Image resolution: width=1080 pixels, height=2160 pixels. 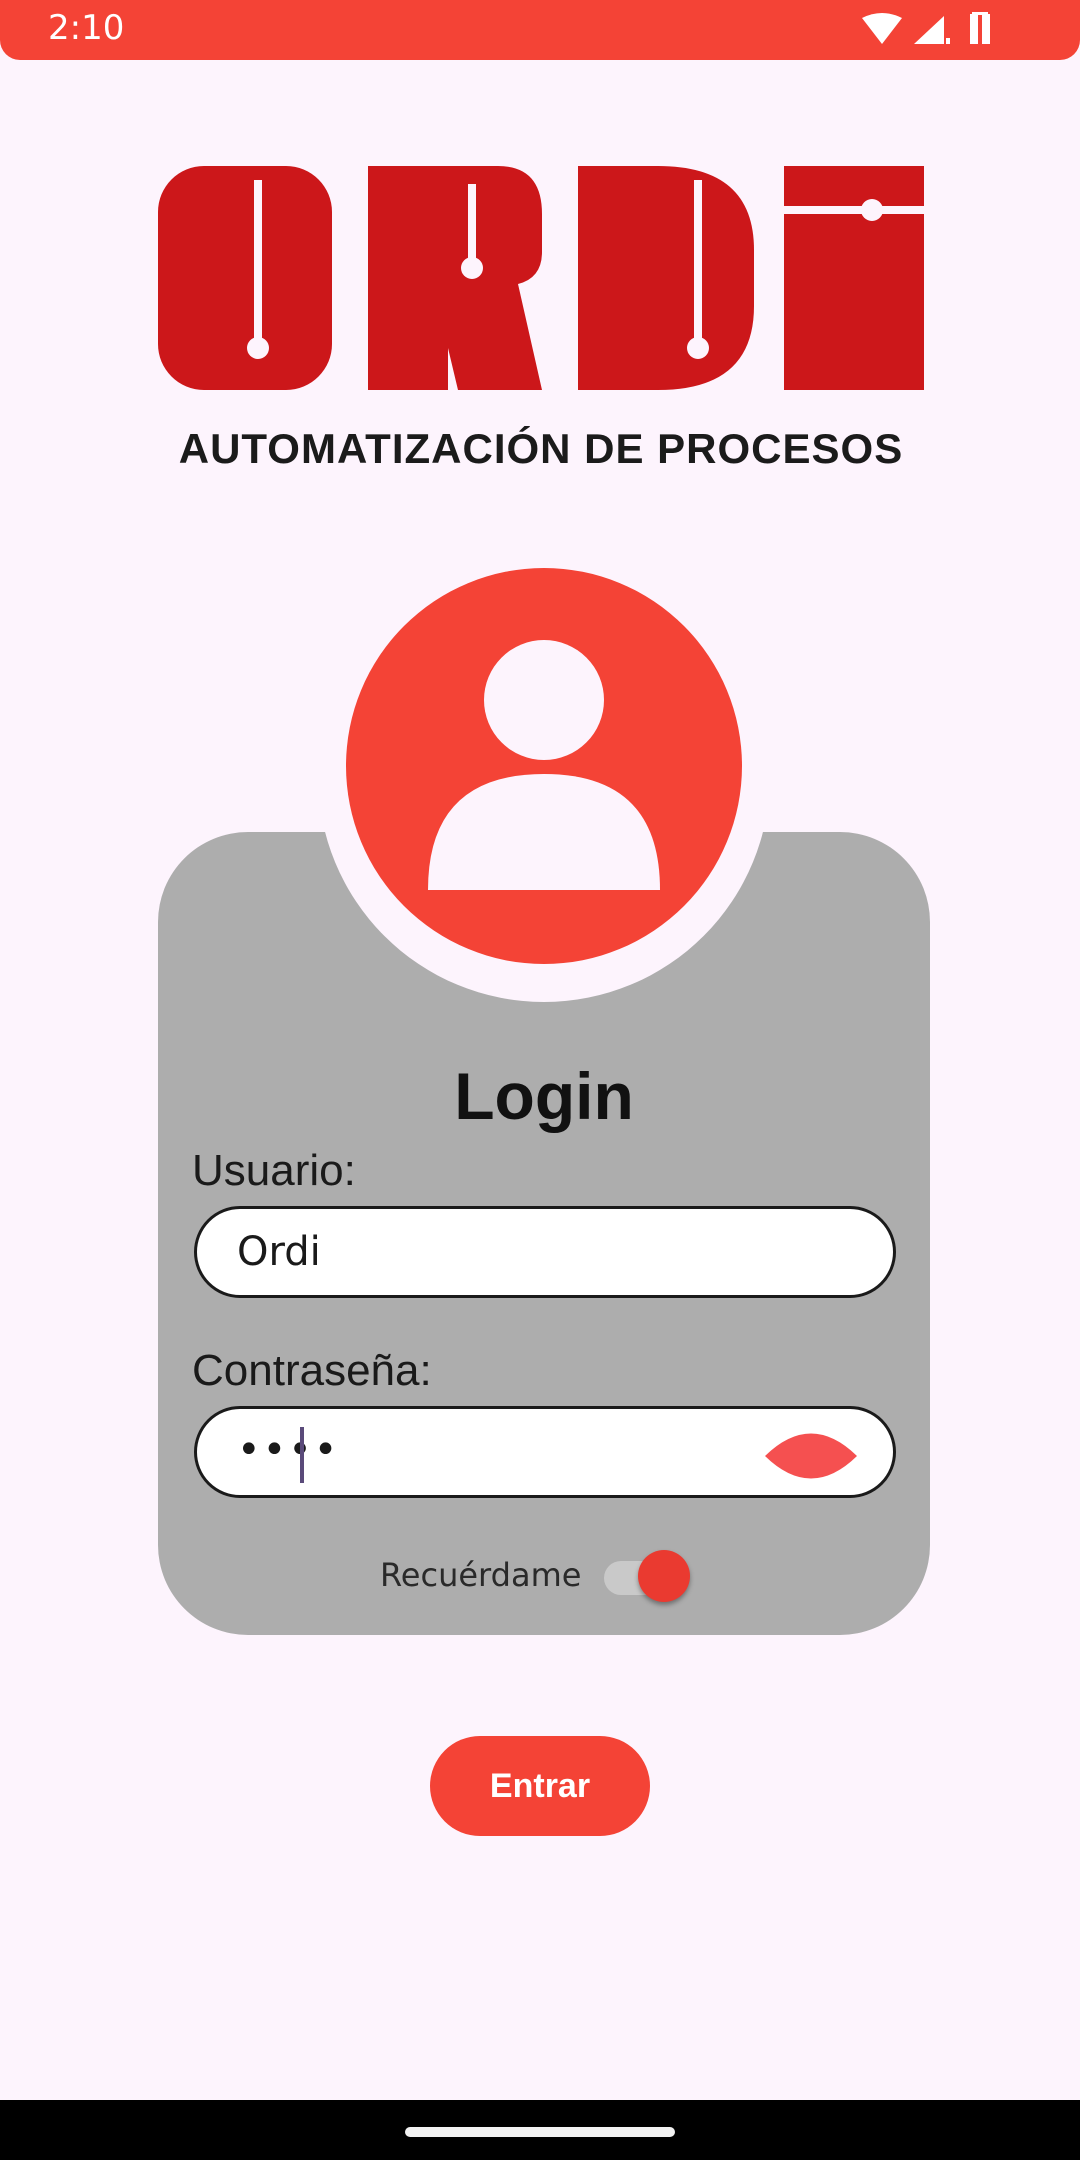 What do you see at coordinates (288, 1450) in the screenshot?
I see `password-value: ••••` at bounding box center [288, 1450].